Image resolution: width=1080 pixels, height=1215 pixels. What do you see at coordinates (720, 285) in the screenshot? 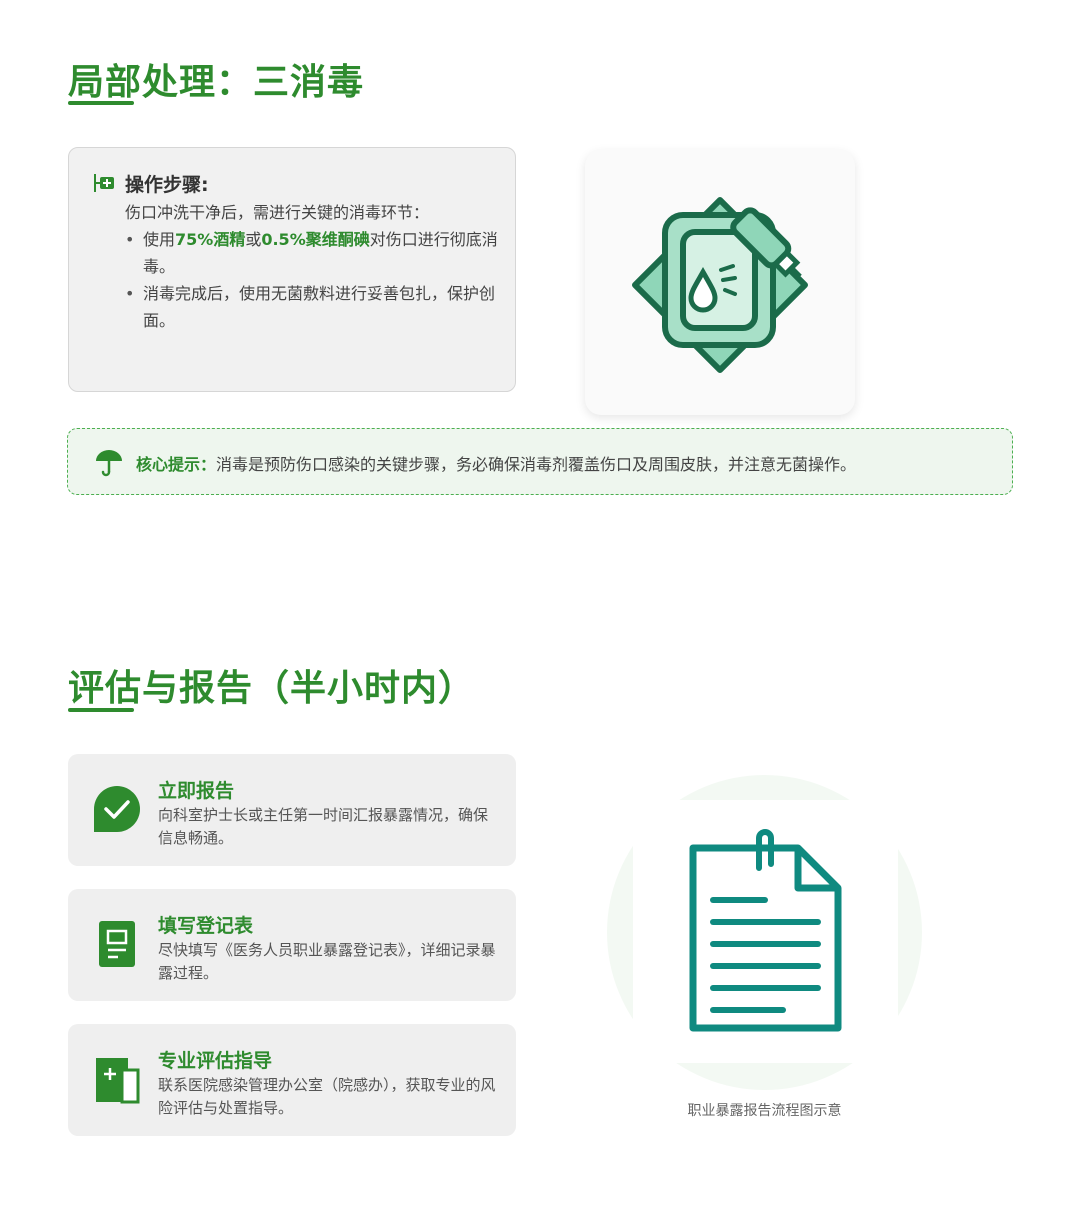
I see `disinfectant-spray-icon` at bounding box center [720, 285].